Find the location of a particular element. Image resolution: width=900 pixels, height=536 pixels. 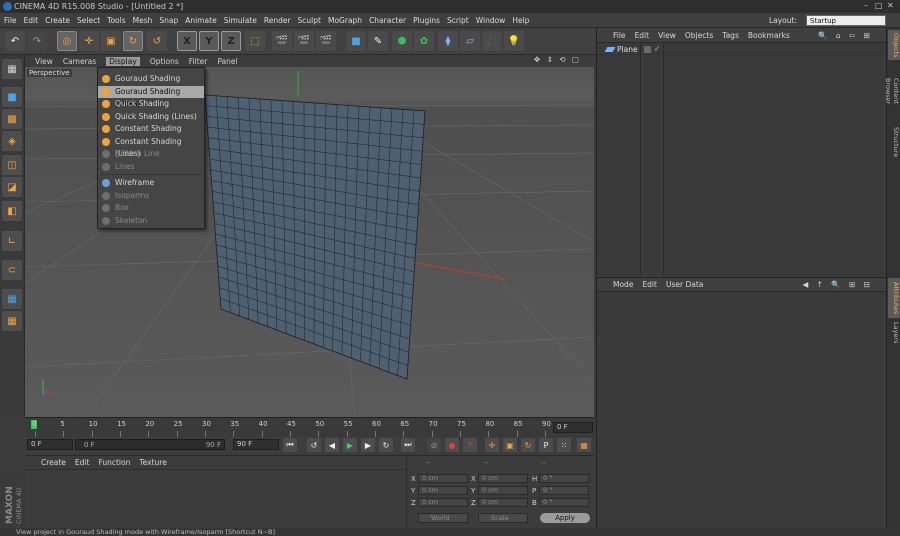

display-menu-item: Hidden Line is located at coordinates (151, 154).